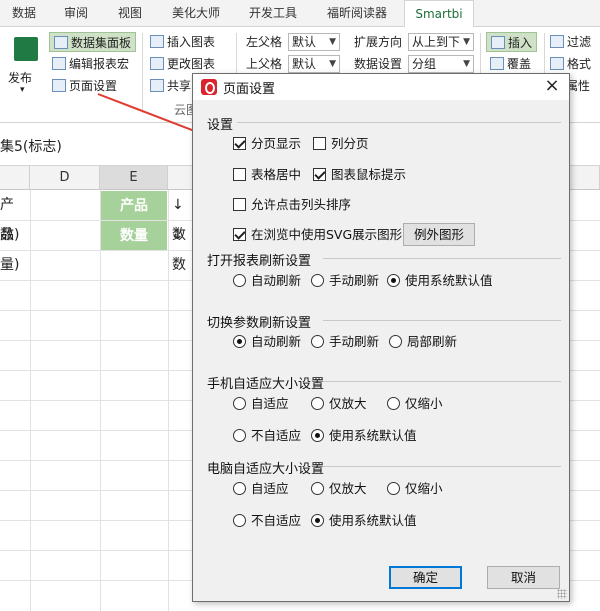 The image size is (600, 611). I want to click on tab-smartbi: Smartbi, so click(439, 14).